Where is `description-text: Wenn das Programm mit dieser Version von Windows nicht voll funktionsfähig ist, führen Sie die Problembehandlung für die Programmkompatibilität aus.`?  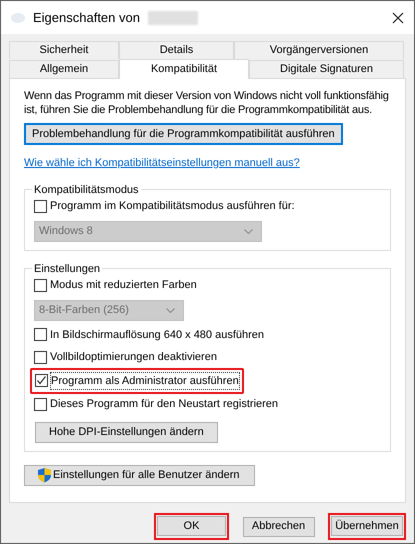 description-text: Wenn das Programm mit dieser Version von Windows nicht voll funktionsfähig ist, führen Sie die Problembehandlung für die Programmkompatibilität aus. is located at coordinates (207, 103).